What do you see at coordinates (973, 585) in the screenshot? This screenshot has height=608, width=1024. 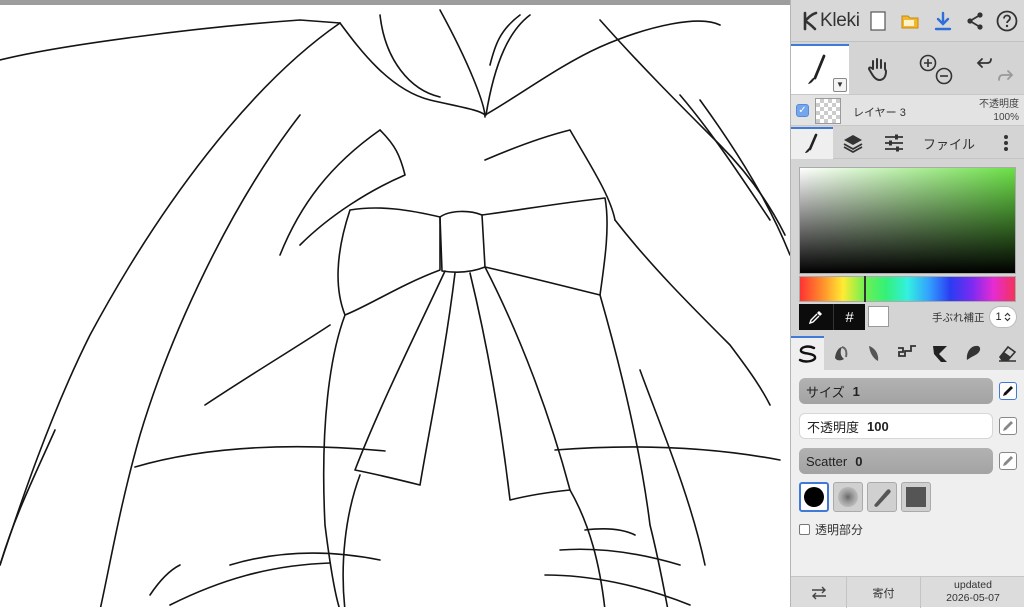 I see `updated-label: updated` at bounding box center [973, 585].